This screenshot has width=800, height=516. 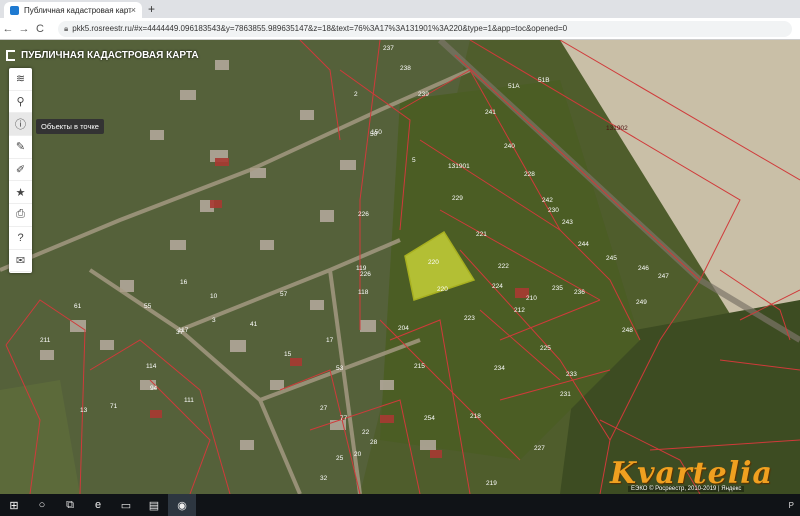 What do you see at coordinates (663, 276) in the screenshot?
I see `parcel-label: 247` at bounding box center [663, 276].